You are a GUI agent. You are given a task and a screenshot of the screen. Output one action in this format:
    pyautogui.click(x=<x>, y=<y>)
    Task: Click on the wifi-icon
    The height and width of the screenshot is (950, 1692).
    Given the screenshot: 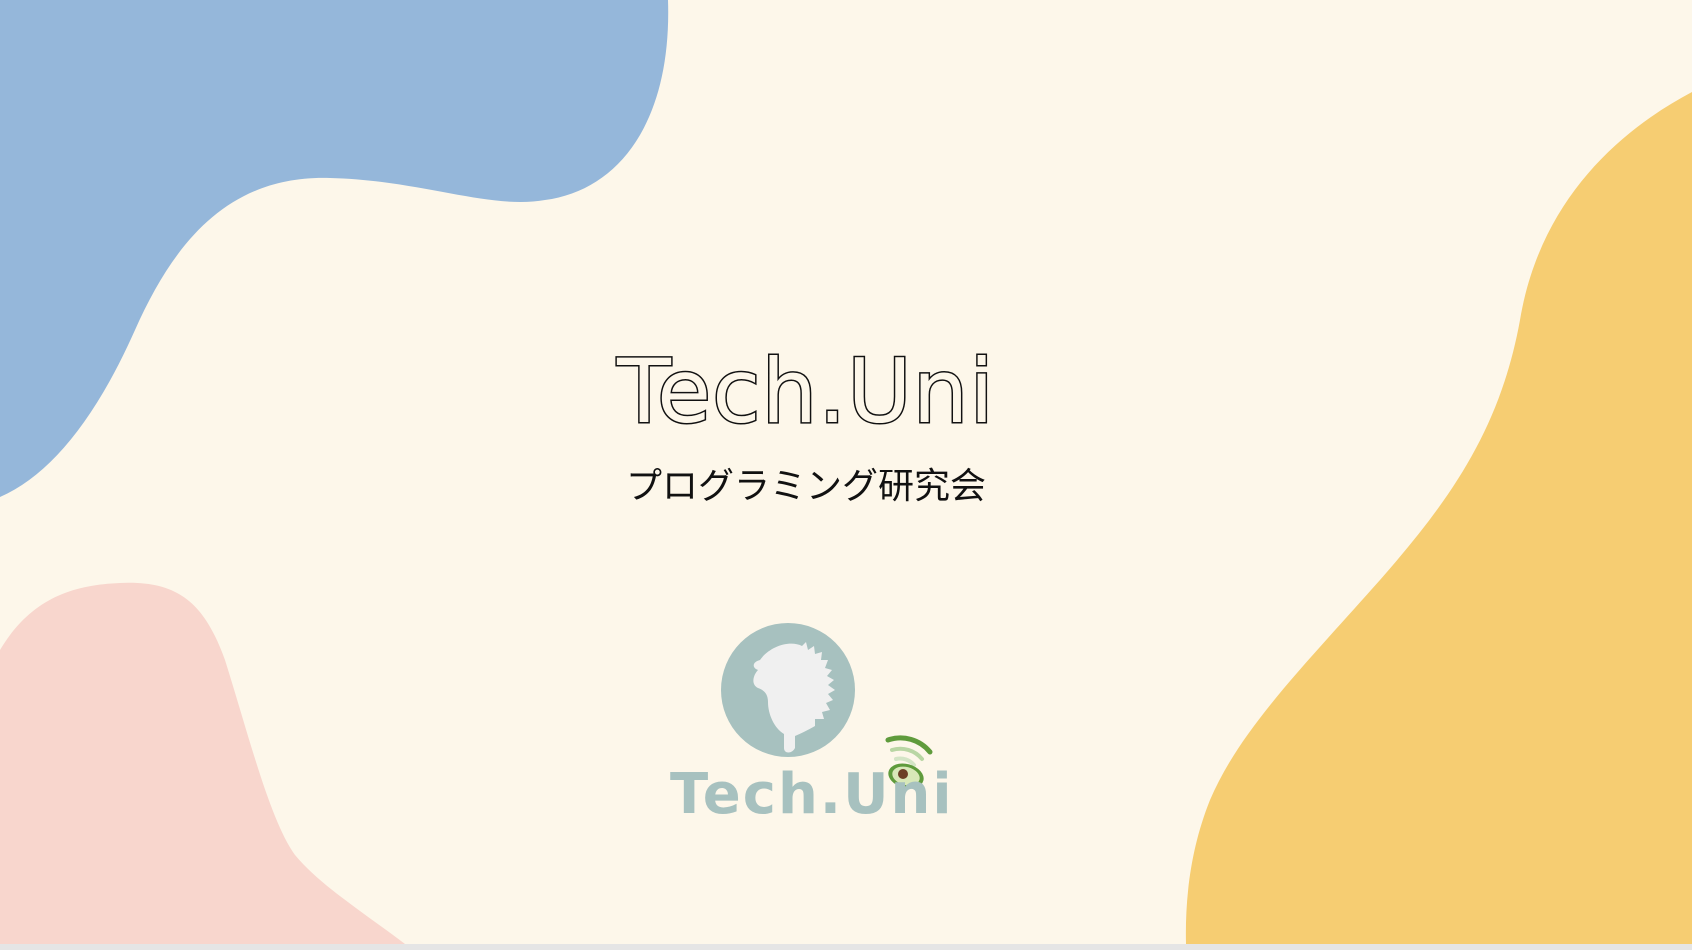 What is the action you would take?
    pyautogui.click(x=909, y=751)
    